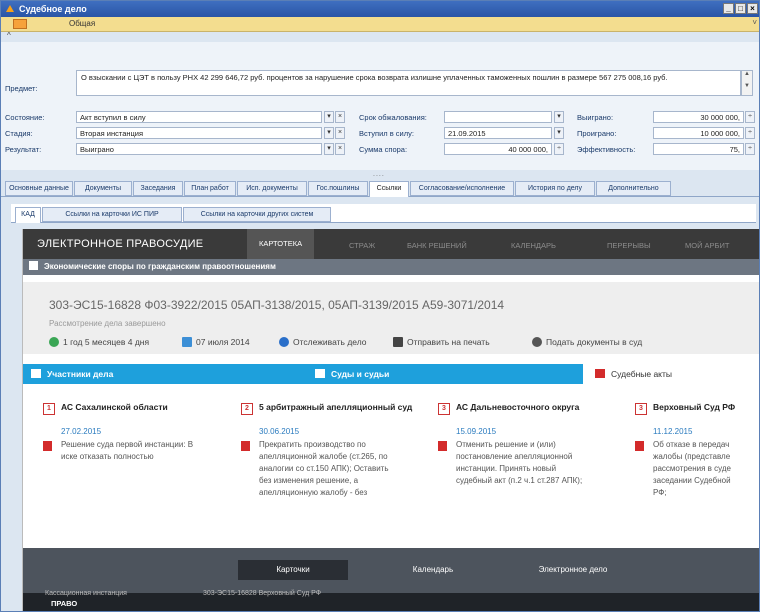 The height and width of the screenshot is (612, 760). Describe the element at coordinates (559, 117) in the screenshot. I see `appeal-deadline-dropdown: ▾` at that location.